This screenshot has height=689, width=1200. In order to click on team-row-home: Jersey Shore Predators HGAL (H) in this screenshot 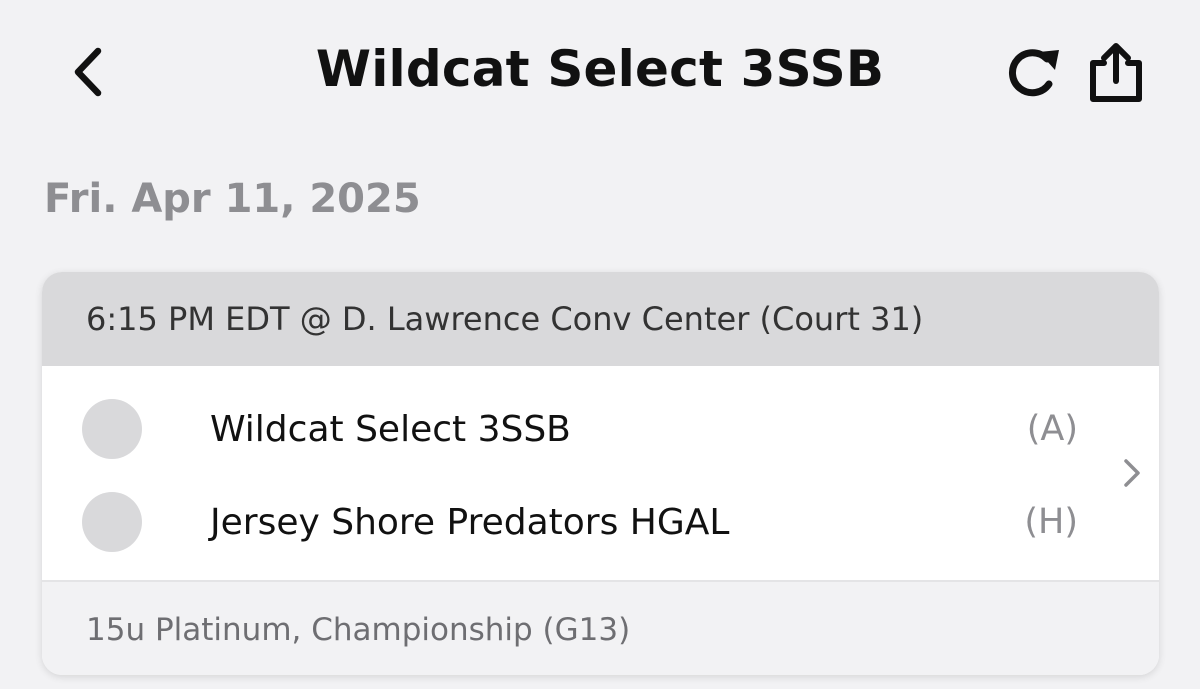, I will do `click(580, 522)`.